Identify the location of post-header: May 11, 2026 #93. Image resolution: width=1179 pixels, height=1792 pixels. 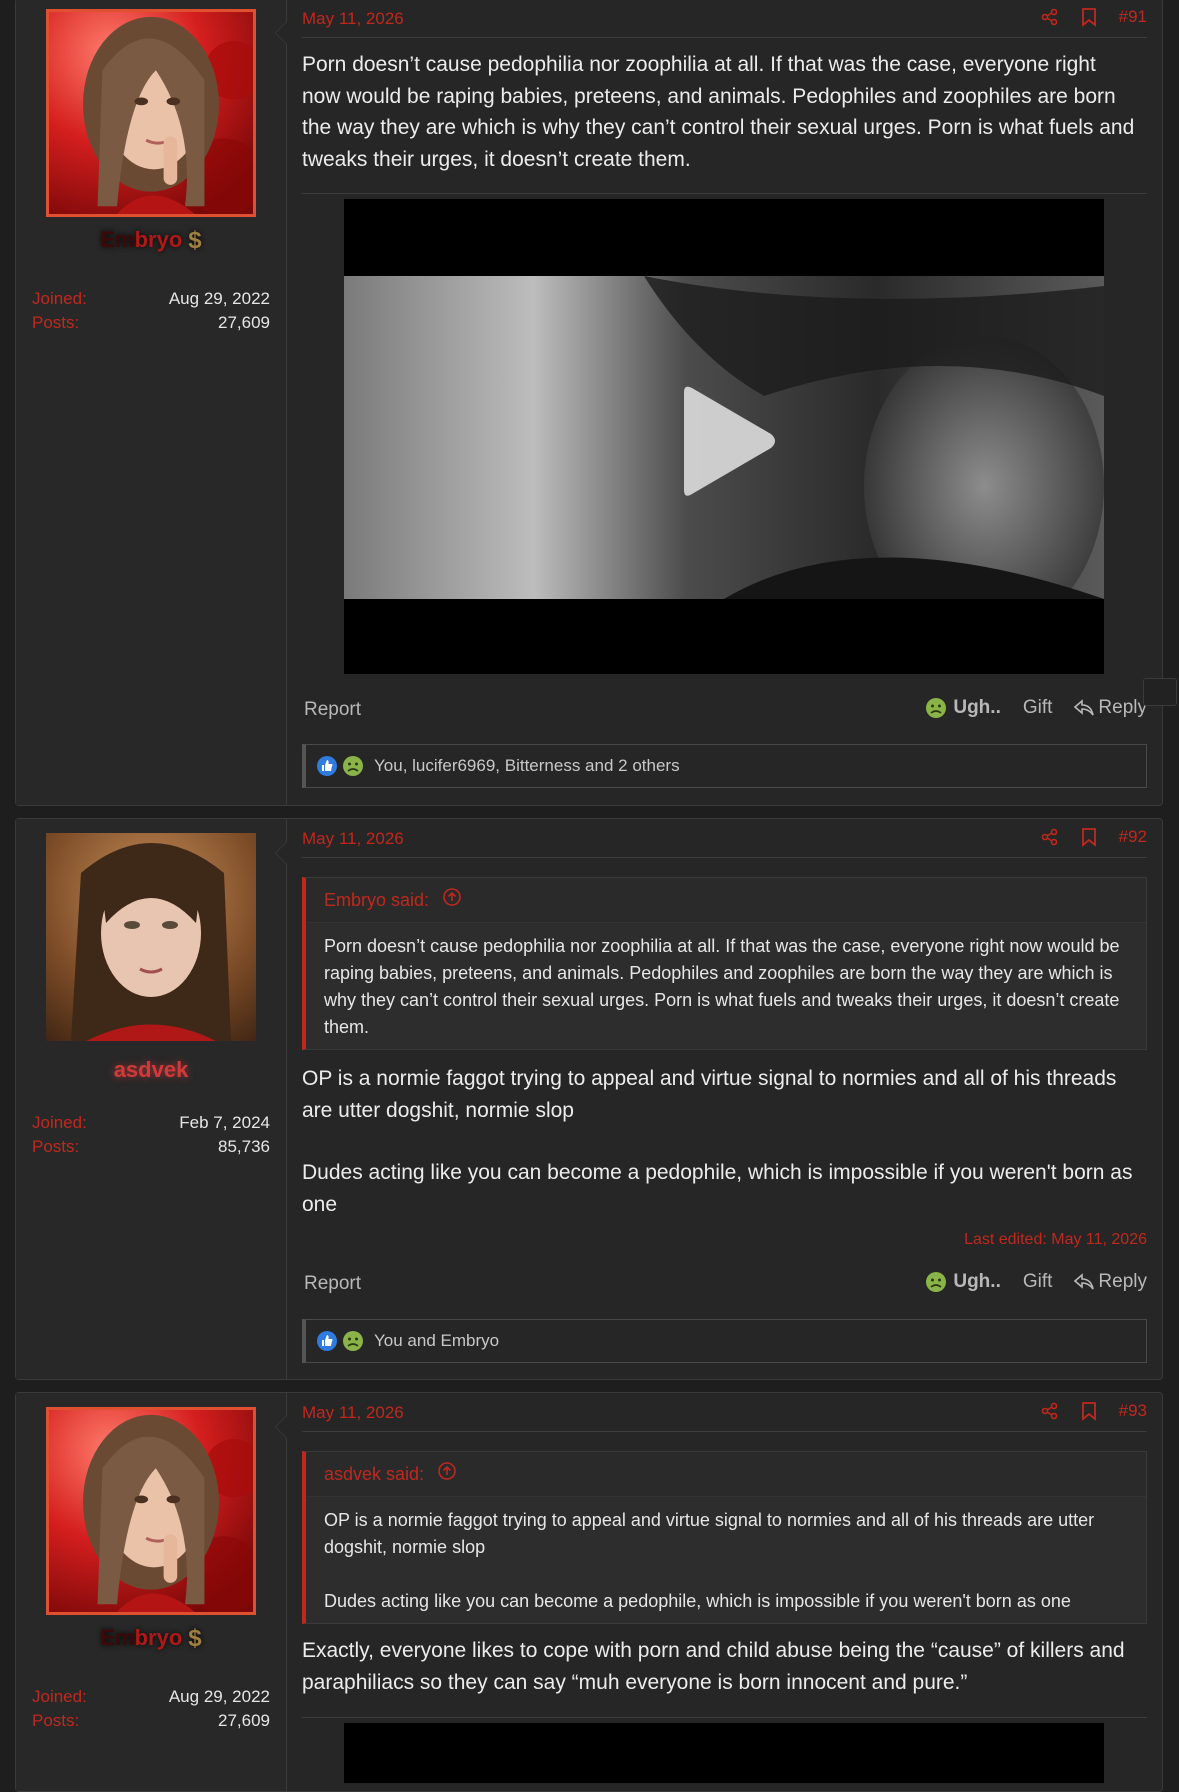
(724, 1412).